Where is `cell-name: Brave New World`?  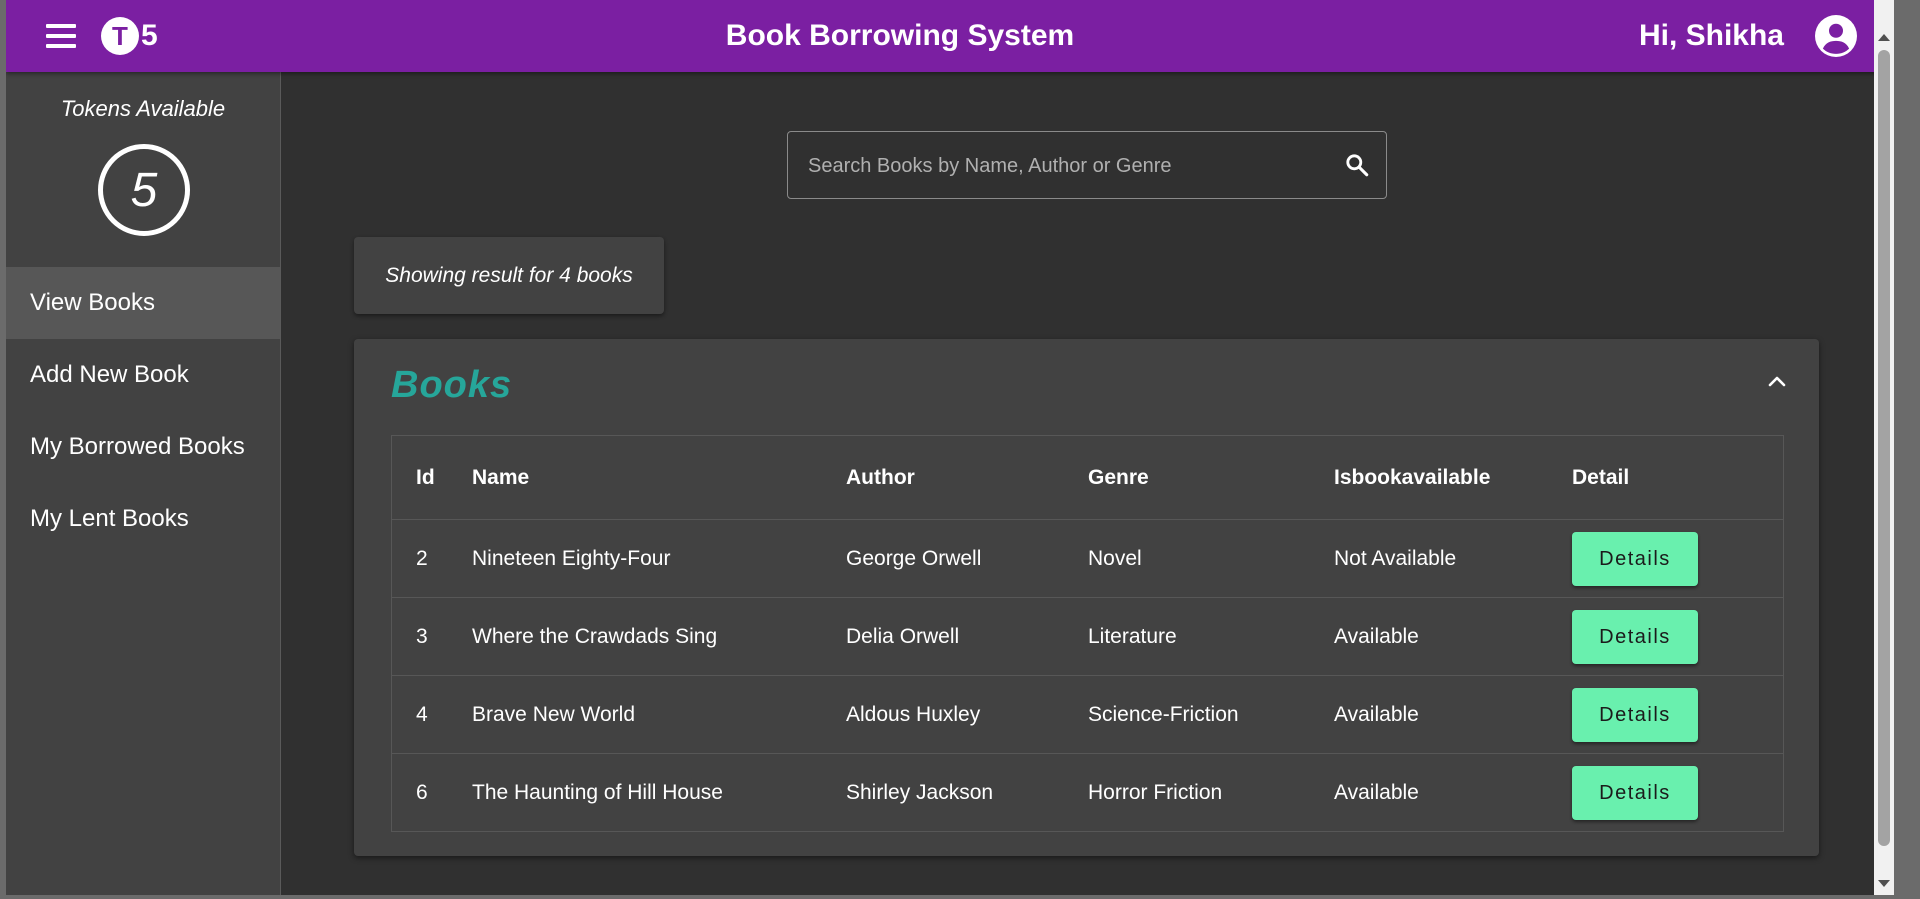 cell-name: Brave New World is located at coordinates (659, 714).